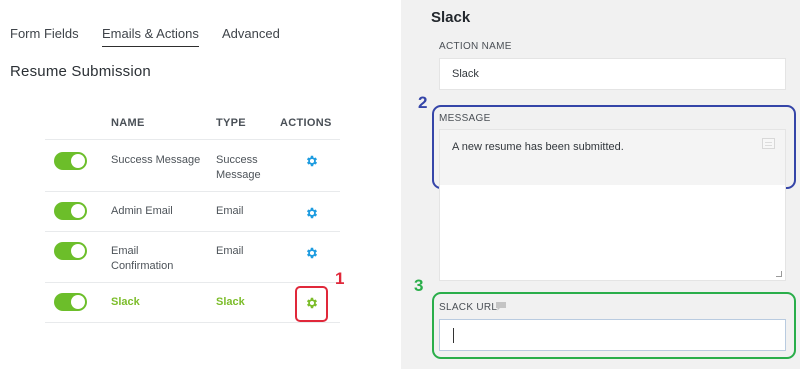 This screenshot has height=369, width=800. I want to click on action-name: Email Confirmation, so click(142, 258).